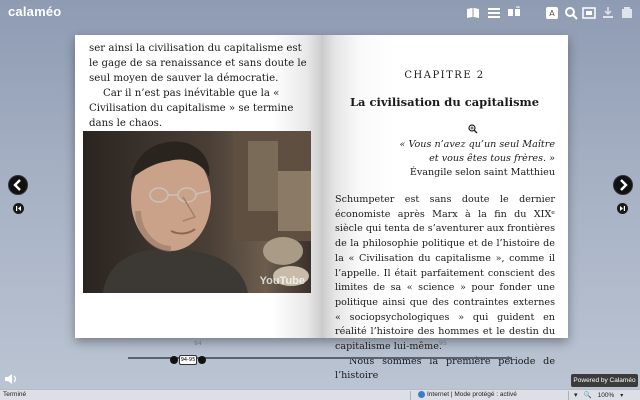 The image size is (640, 400). Describe the element at coordinates (576, 395) in the screenshot. I see `protected-mode-icon: ▾` at that location.